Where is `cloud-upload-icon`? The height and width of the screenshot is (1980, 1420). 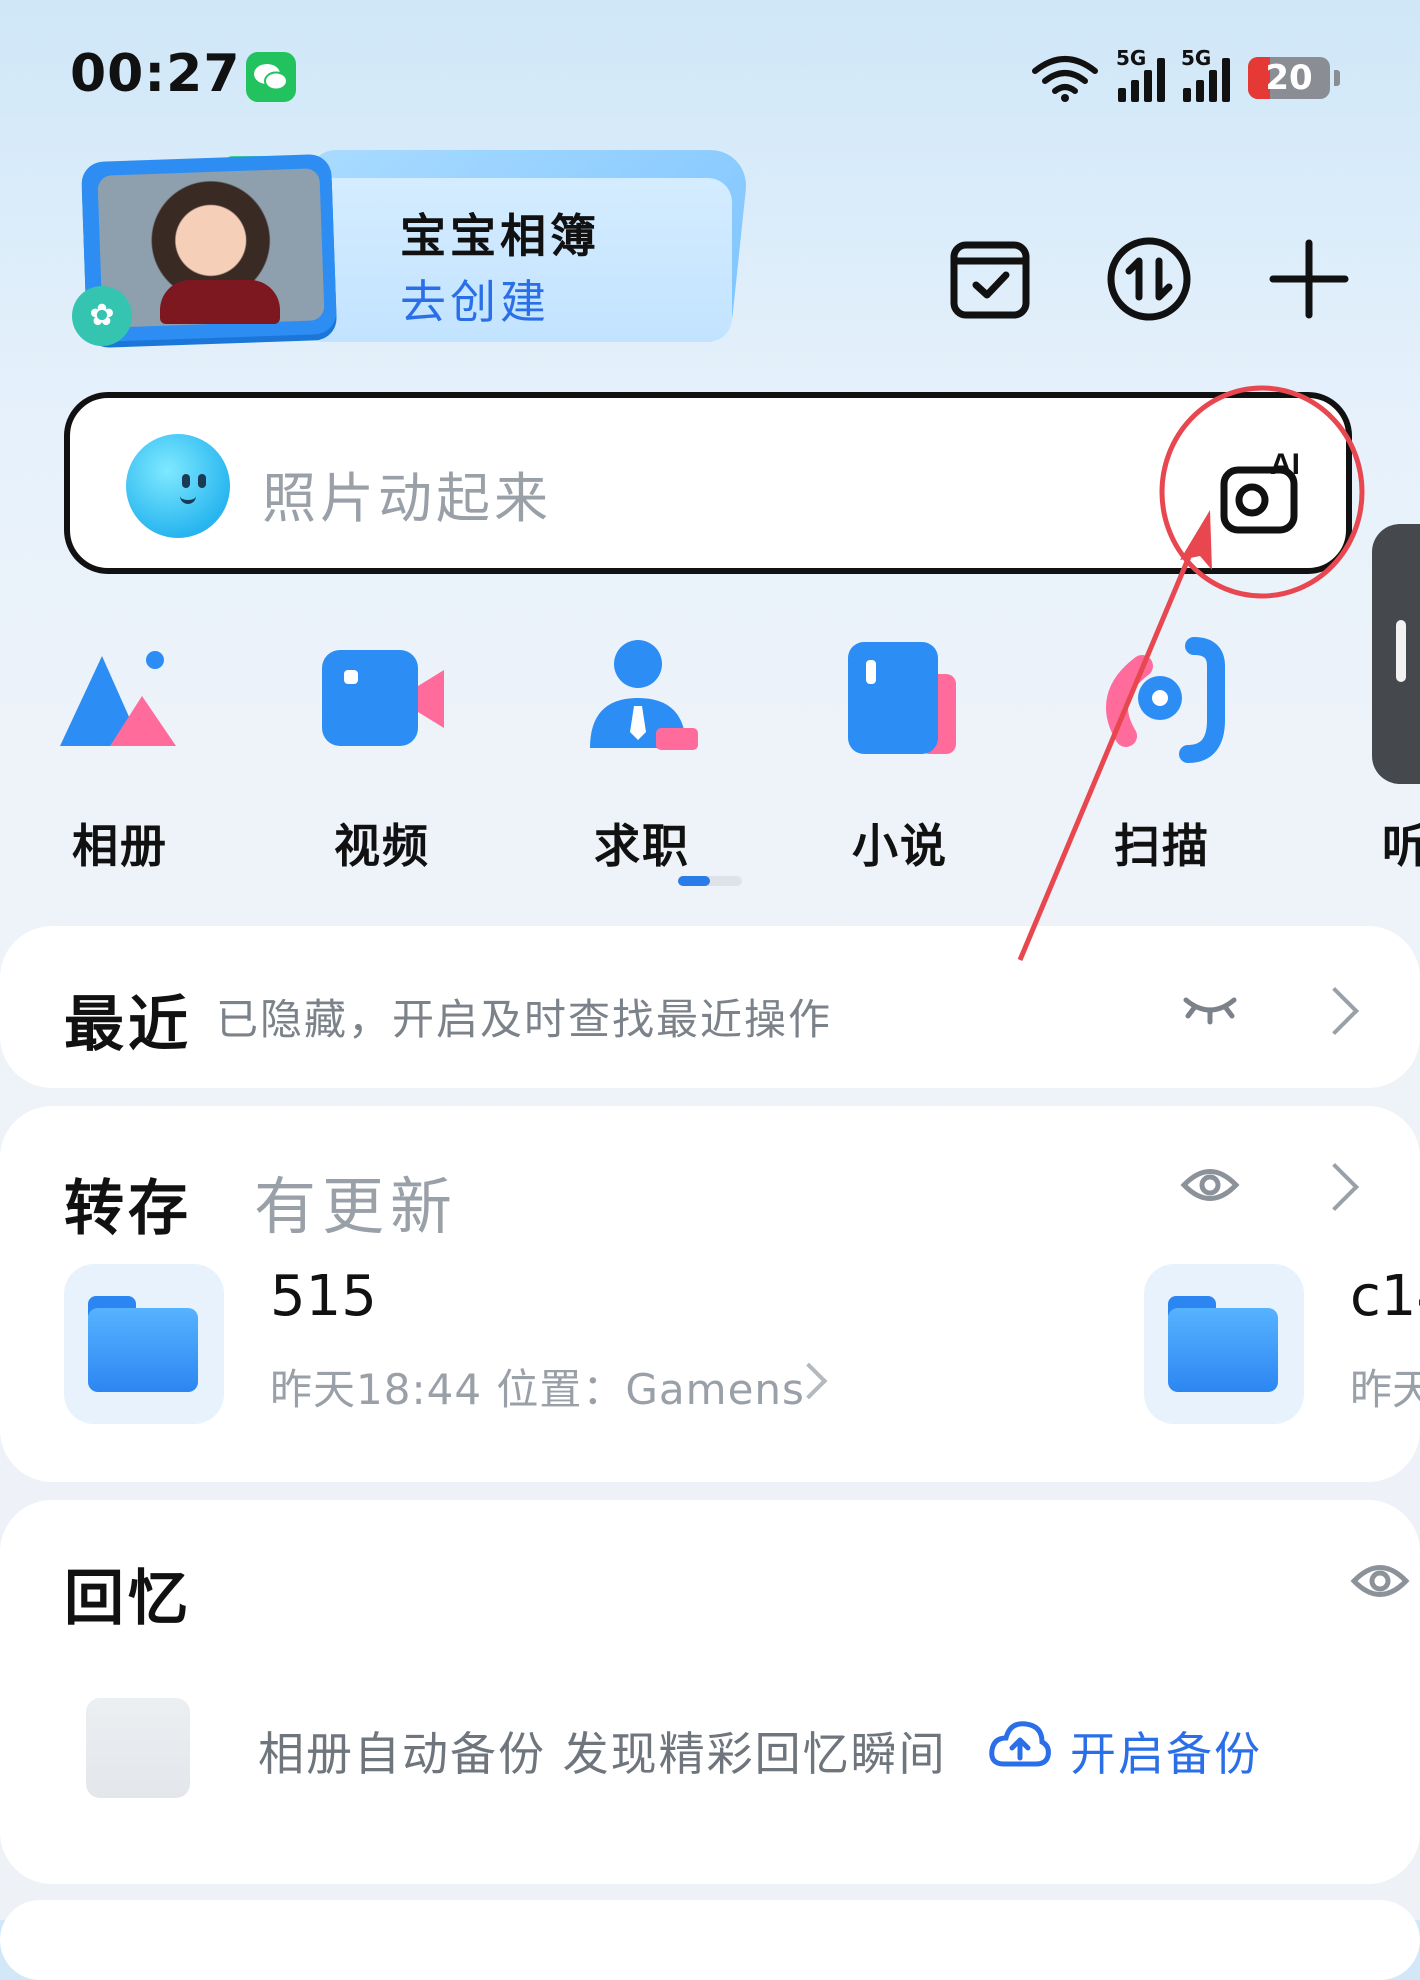 cloud-upload-icon is located at coordinates (1020, 1746).